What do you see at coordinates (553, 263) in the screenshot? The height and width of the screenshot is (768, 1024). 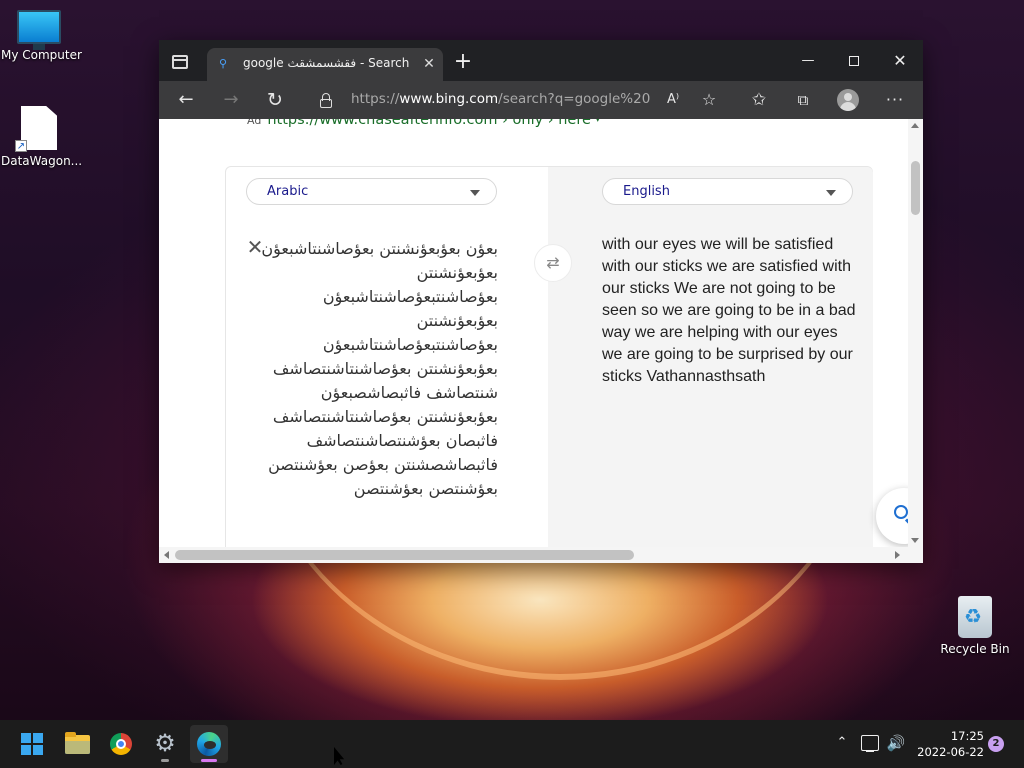 I see `swap-languages-button: ⇄` at bounding box center [553, 263].